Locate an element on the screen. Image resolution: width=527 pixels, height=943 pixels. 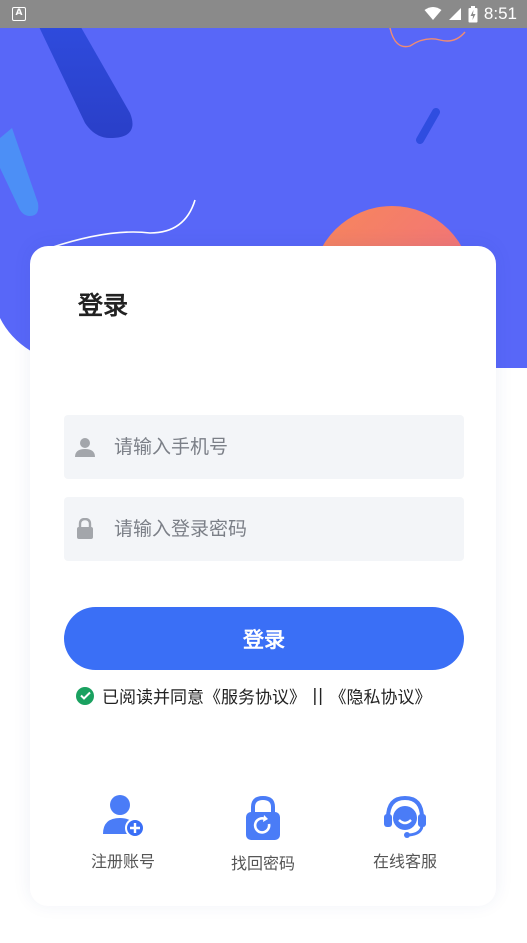
recover-password-action: 找回密码 is located at coordinates (263, 835).